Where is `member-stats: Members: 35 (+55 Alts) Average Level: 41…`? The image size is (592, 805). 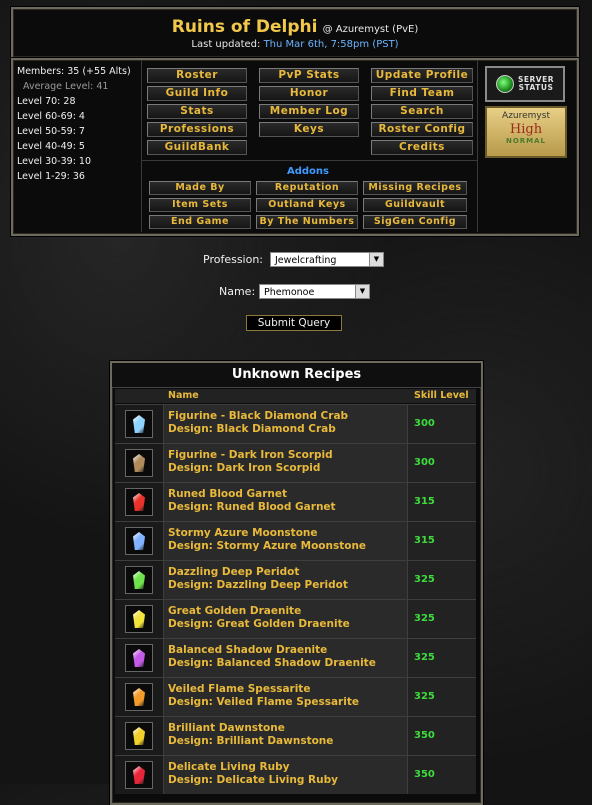
member-stats: Members: 35 (+55 Alts) Average Level: 41… is located at coordinates (79, 124).